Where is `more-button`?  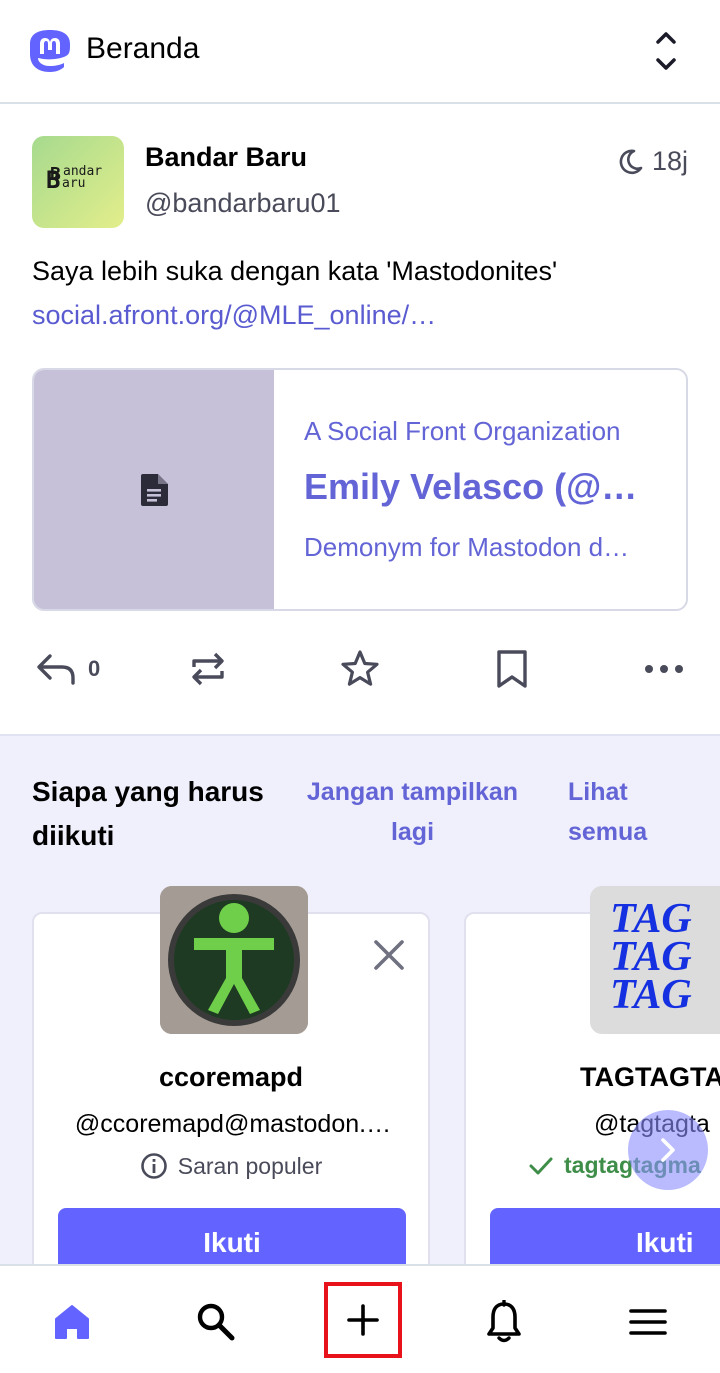 more-button is located at coordinates (664, 669).